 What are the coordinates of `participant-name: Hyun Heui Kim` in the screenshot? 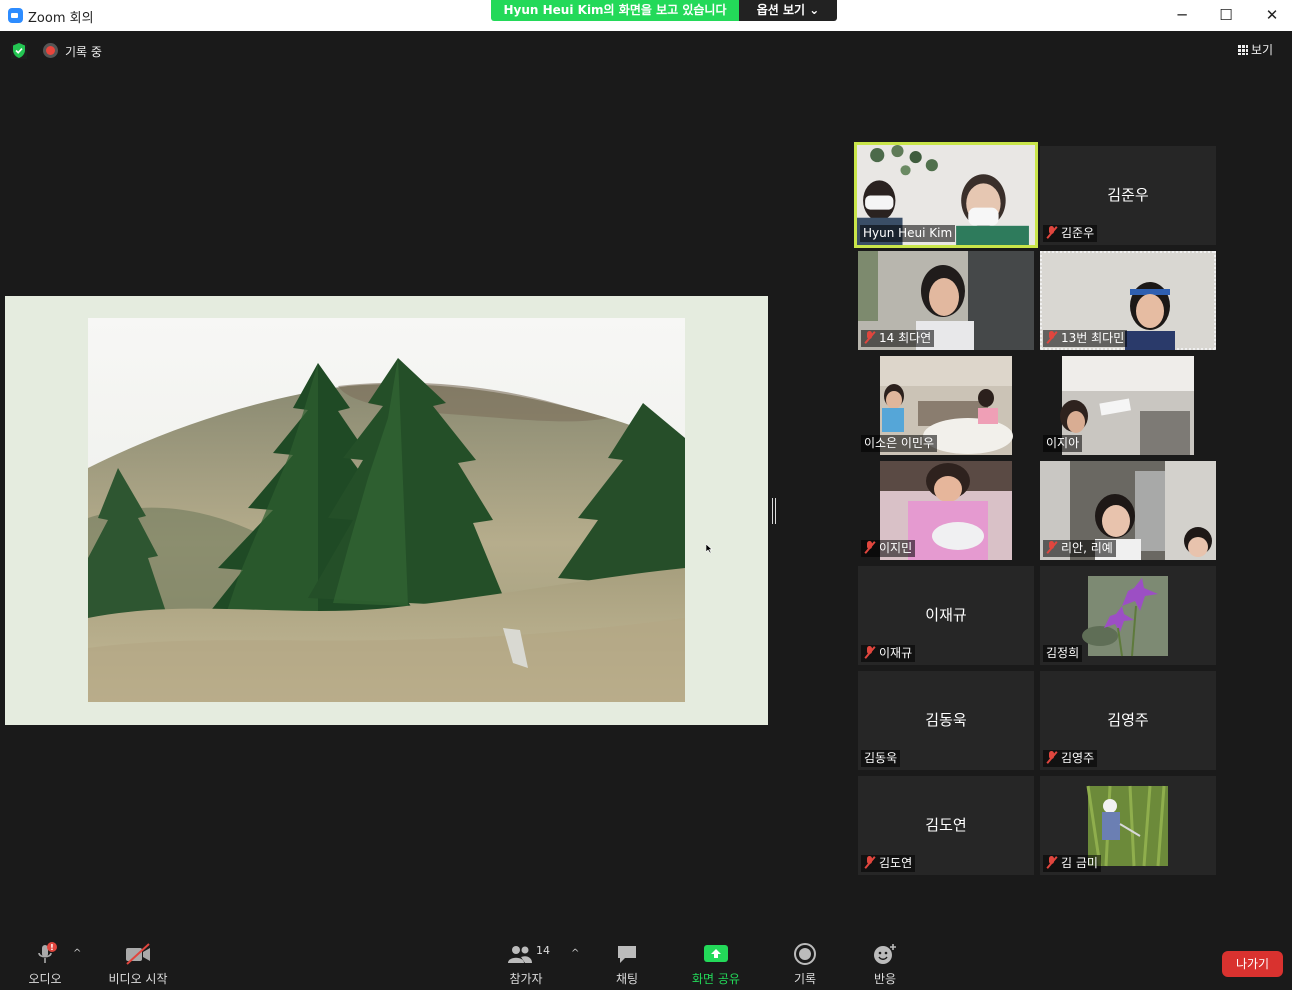 It's located at (908, 233).